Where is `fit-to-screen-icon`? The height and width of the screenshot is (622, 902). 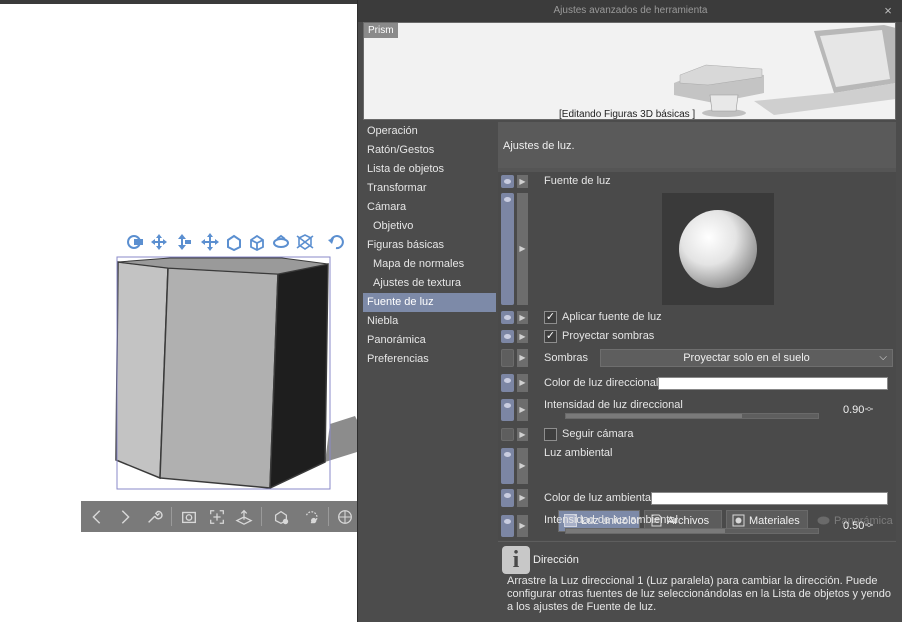 fit-to-screen-icon is located at coordinates (217, 517).